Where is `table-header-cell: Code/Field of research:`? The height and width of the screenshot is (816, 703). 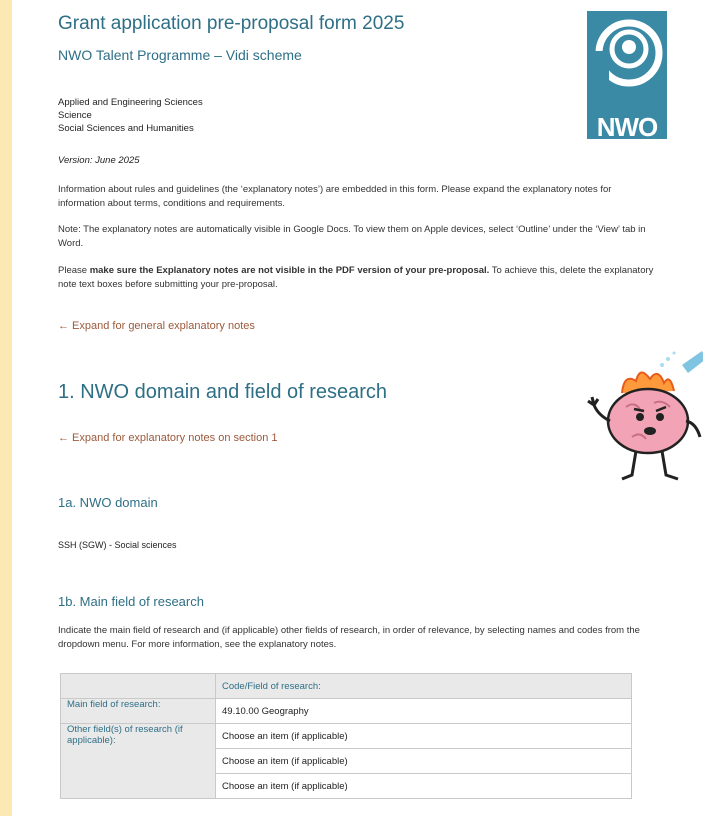
table-header-cell: Code/Field of research: is located at coordinates (423, 686).